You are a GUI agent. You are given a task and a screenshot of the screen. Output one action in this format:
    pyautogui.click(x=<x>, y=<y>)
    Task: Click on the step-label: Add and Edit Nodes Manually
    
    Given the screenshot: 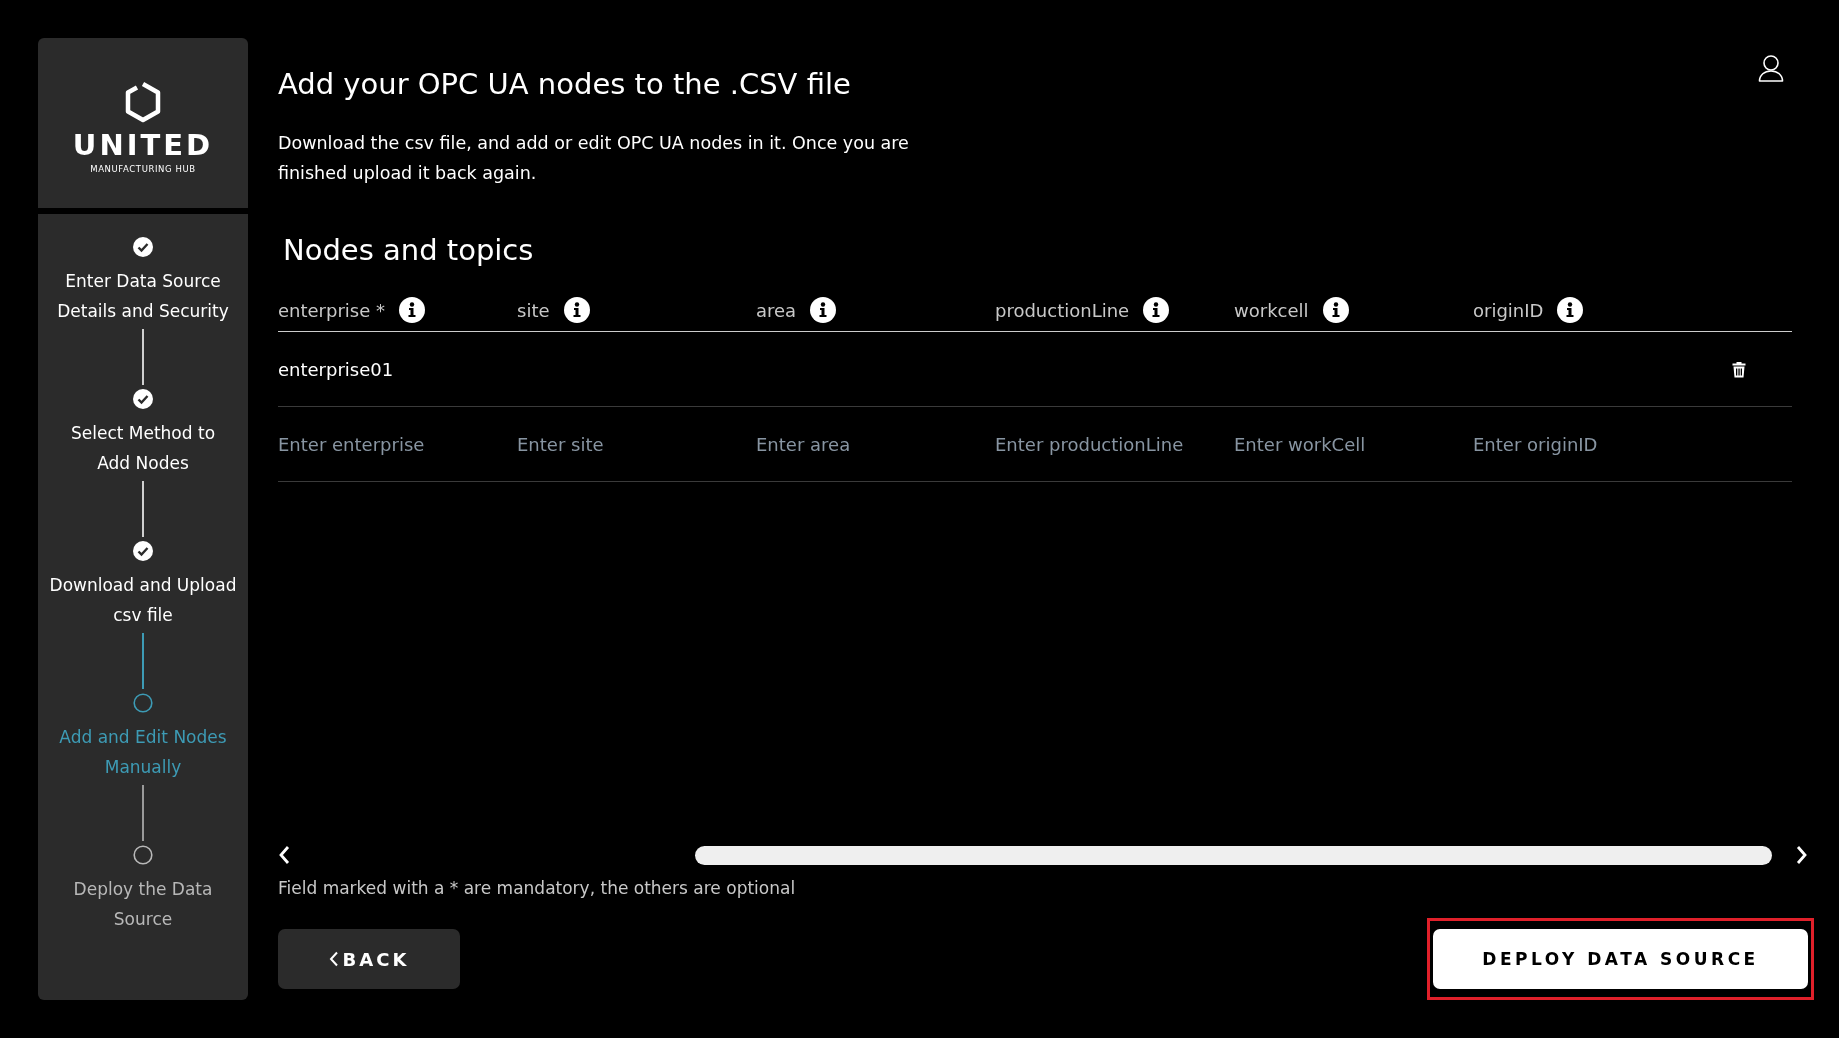 What is the action you would take?
    pyautogui.click(x=143, y=752)
    